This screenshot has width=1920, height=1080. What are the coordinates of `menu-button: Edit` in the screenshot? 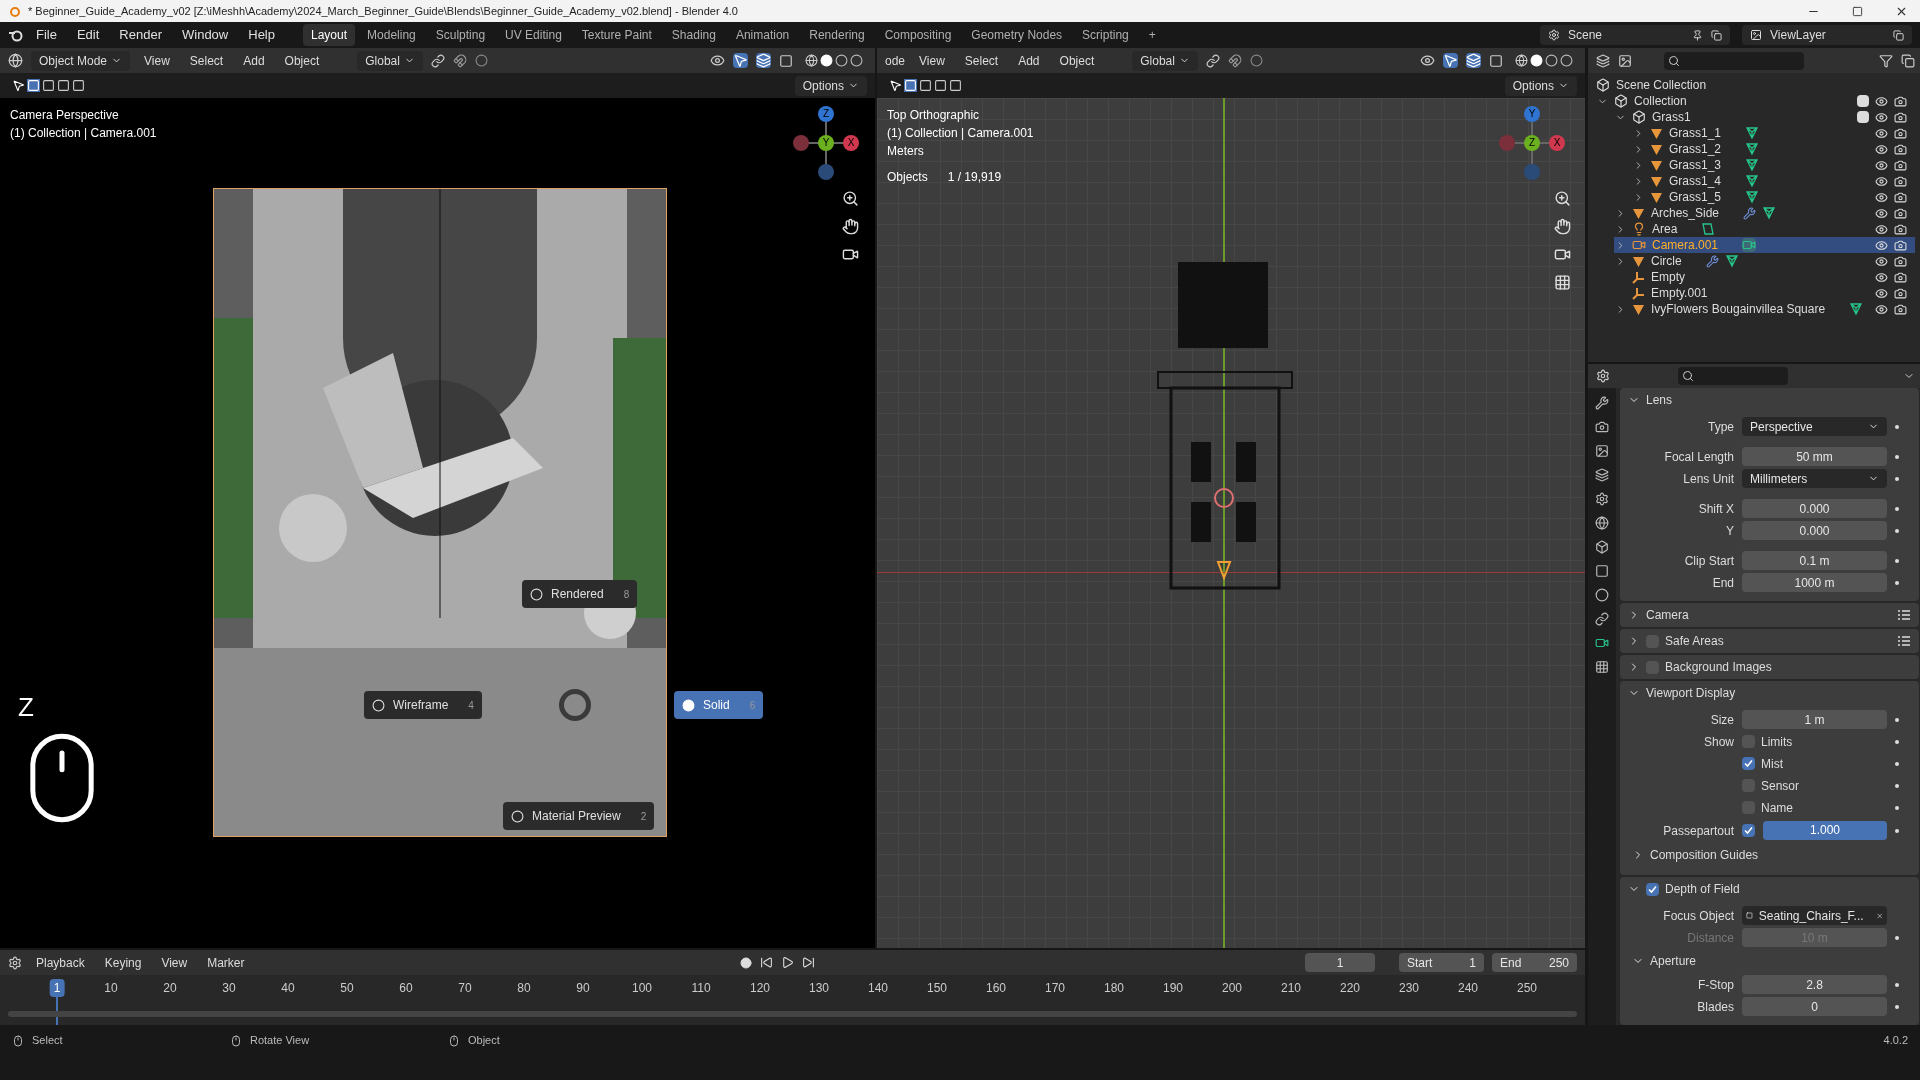 It's located at (88, 35).